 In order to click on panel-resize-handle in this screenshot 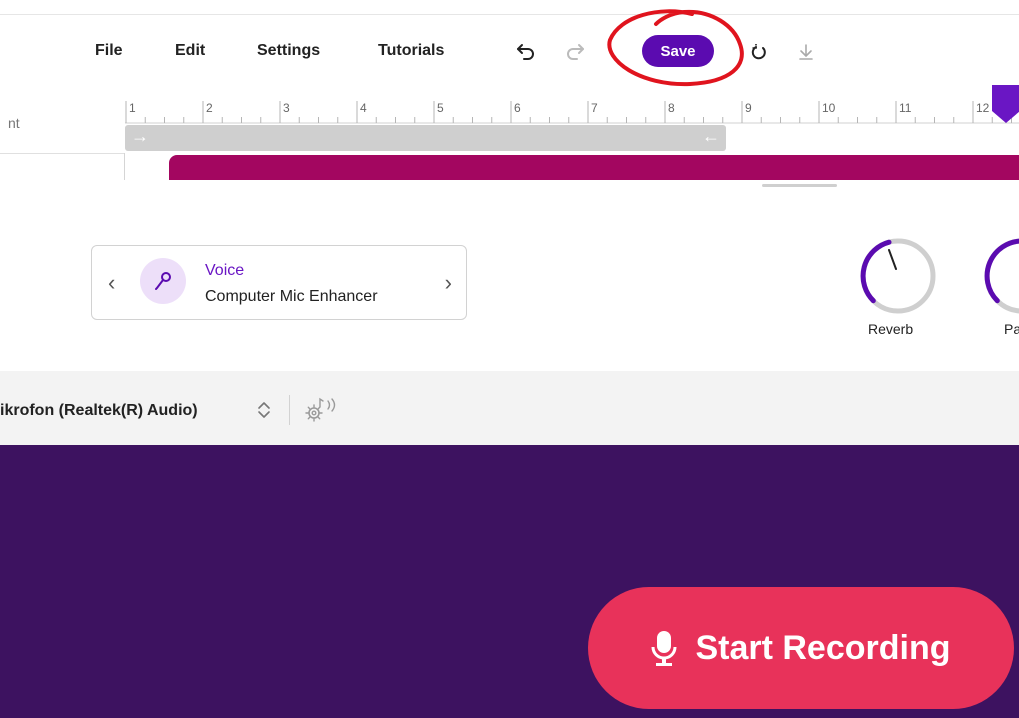, I will do `click(799, 185)`.